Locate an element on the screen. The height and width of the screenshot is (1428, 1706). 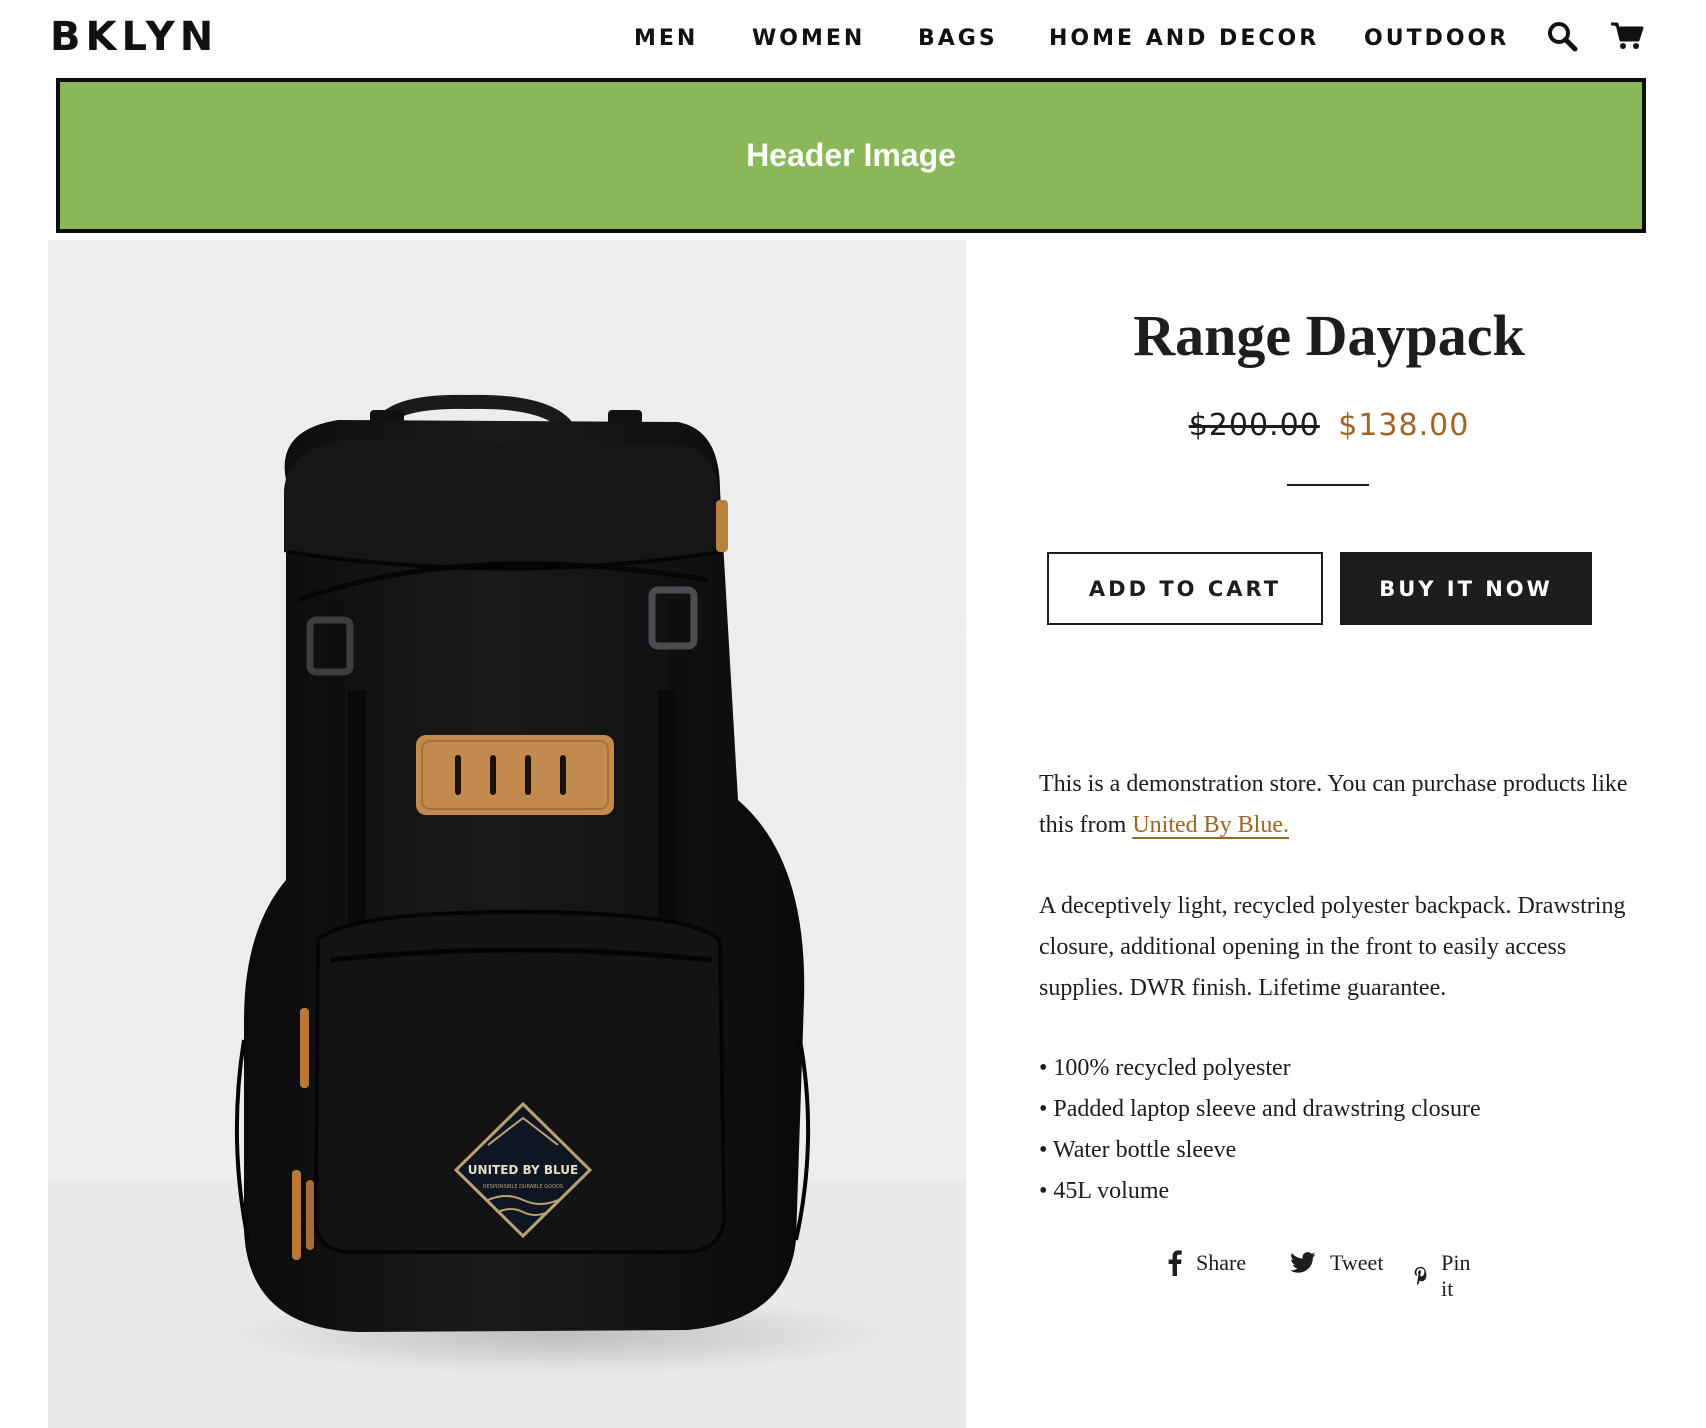
brand-patch-subtext: RESPONSIBLE DURABLE GOODS is located at coordinates (523, 1187).